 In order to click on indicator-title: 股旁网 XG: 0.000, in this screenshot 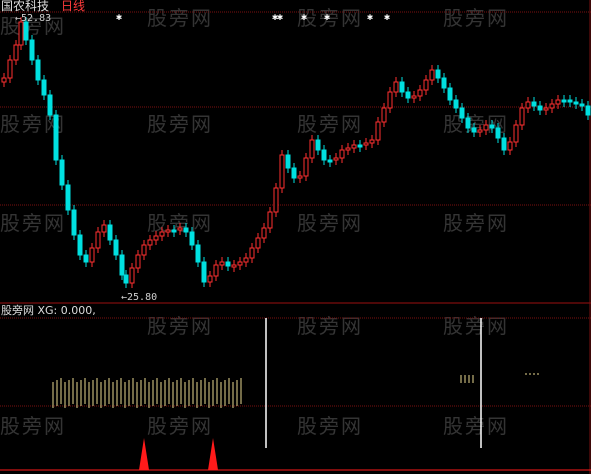, I will do `click(48, 310)`.